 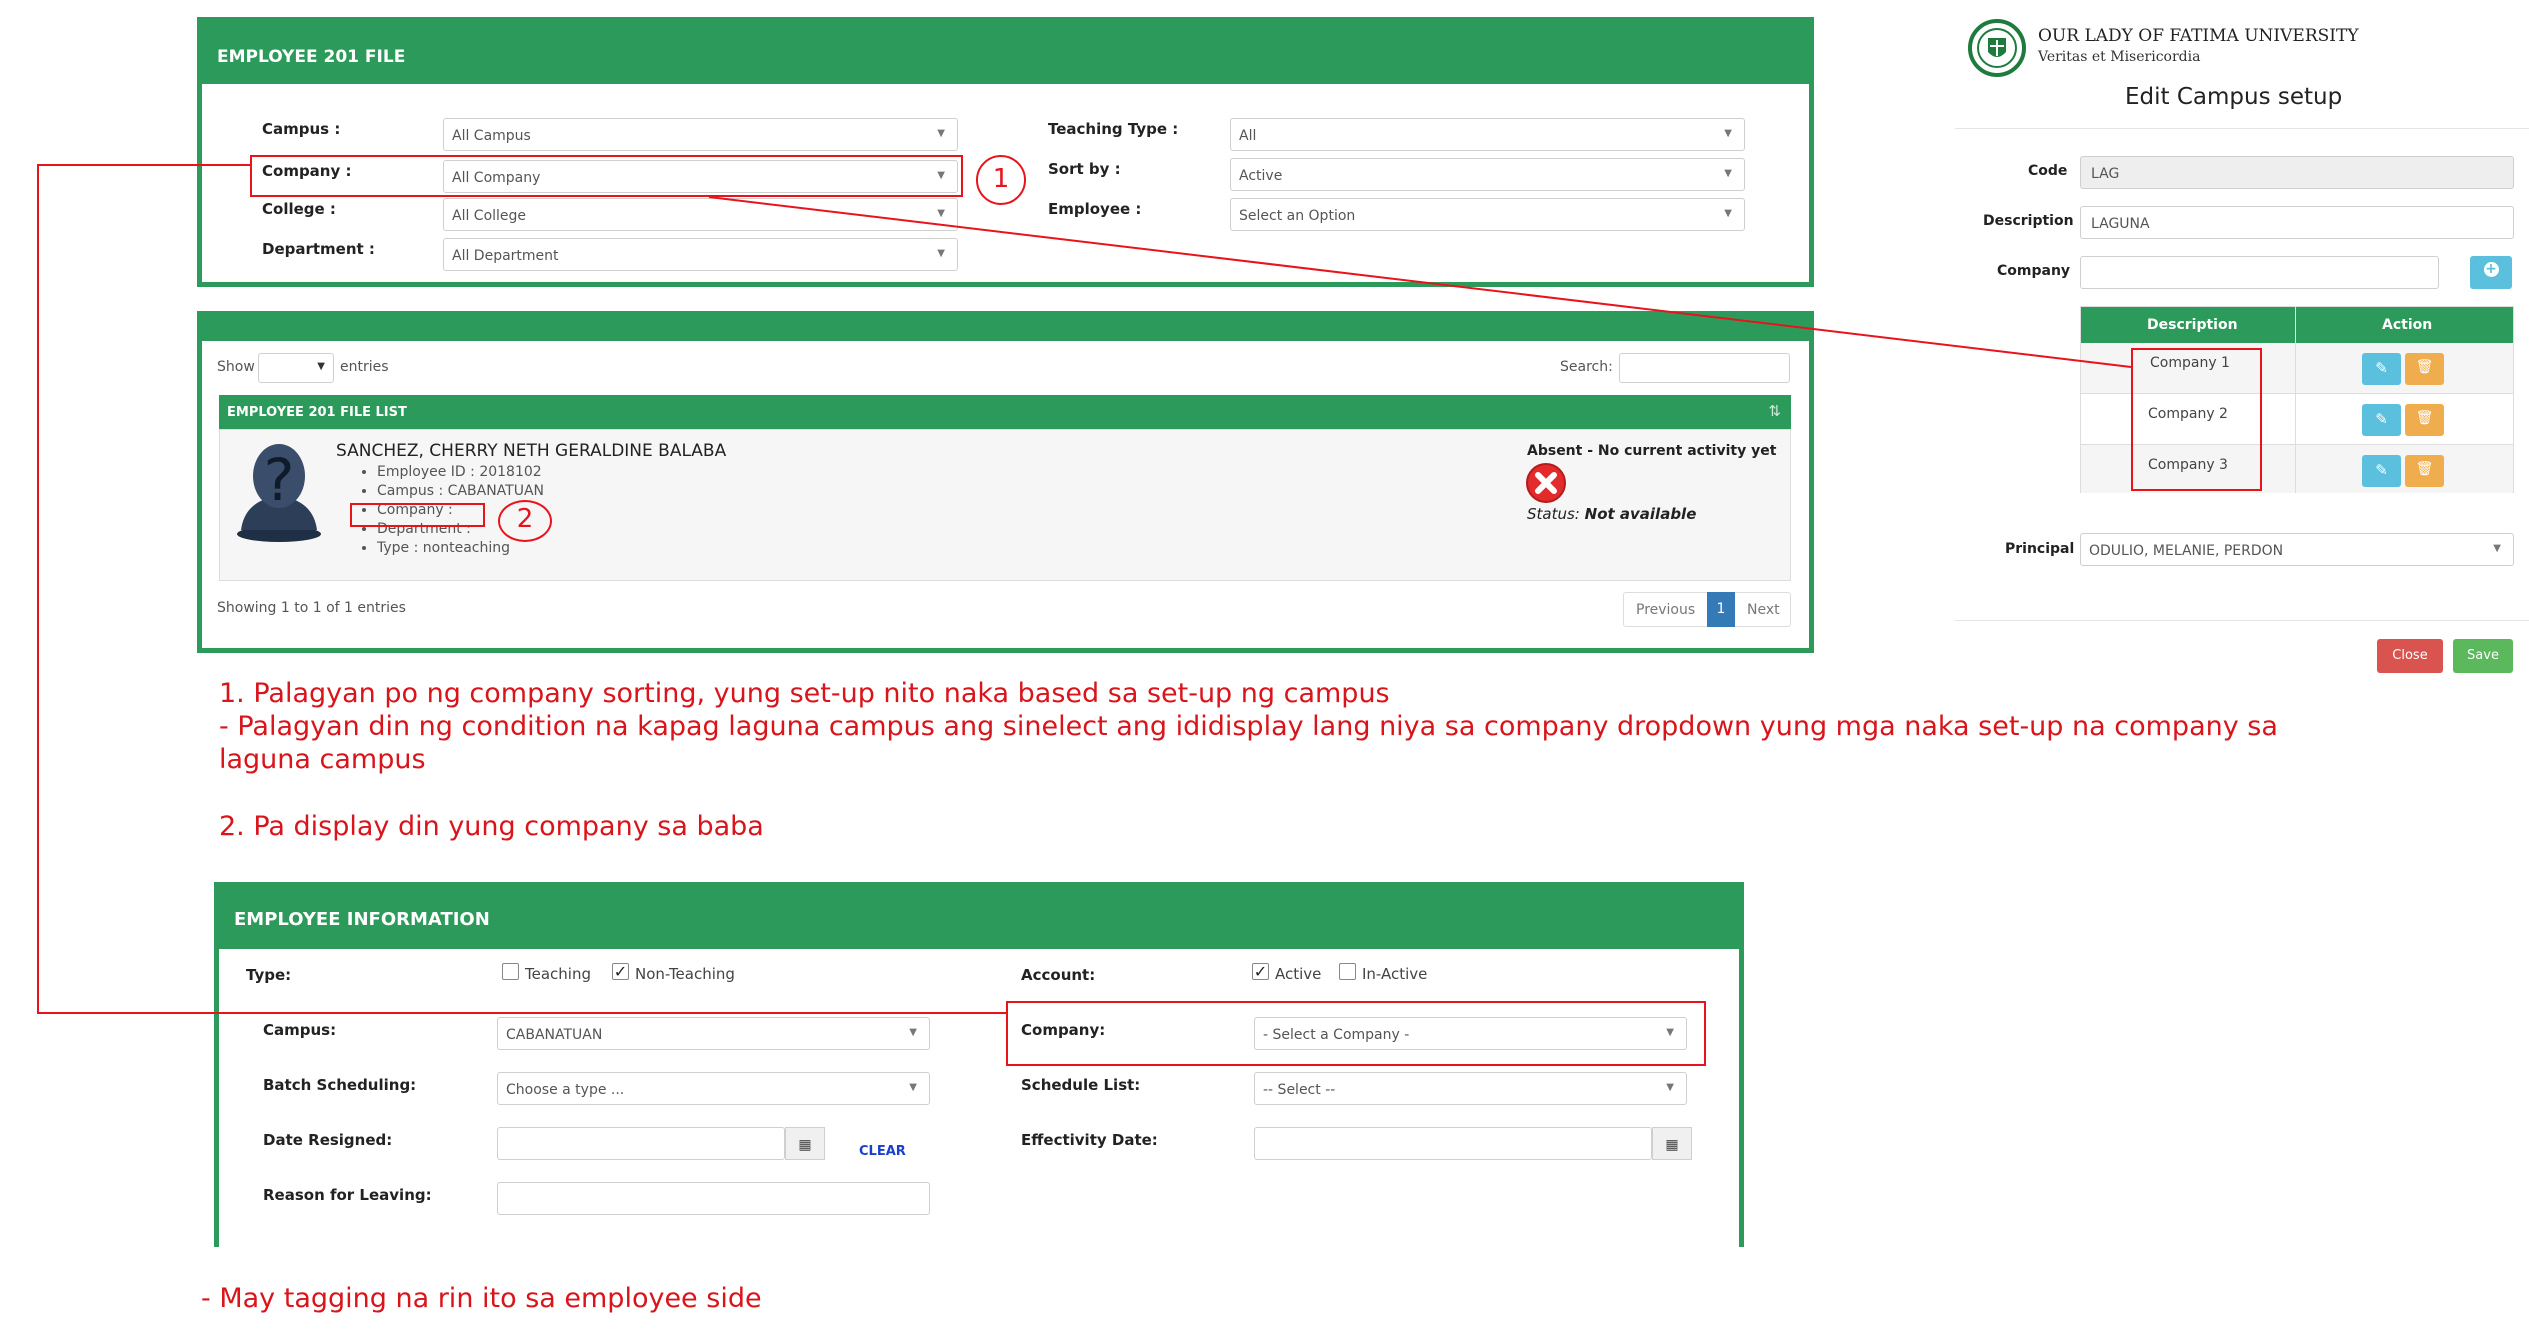 I want to click on connector-diagonal, so click(x=1420, y=282).